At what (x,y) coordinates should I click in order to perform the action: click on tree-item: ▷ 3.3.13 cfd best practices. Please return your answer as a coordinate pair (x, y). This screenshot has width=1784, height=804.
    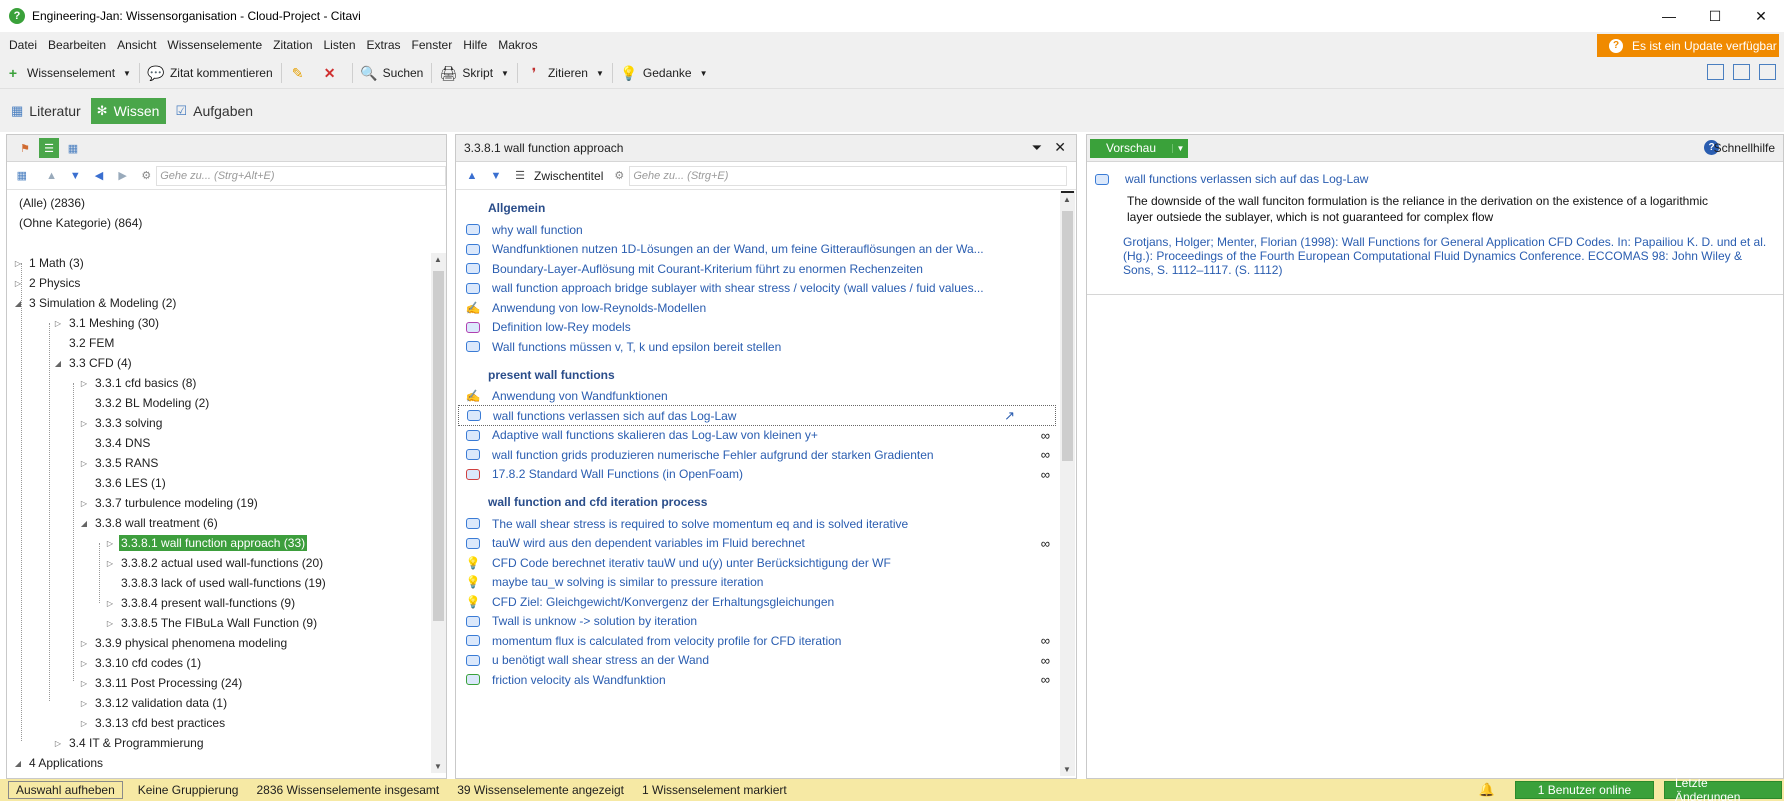
    Looking at the image, I should click on (153, 723).